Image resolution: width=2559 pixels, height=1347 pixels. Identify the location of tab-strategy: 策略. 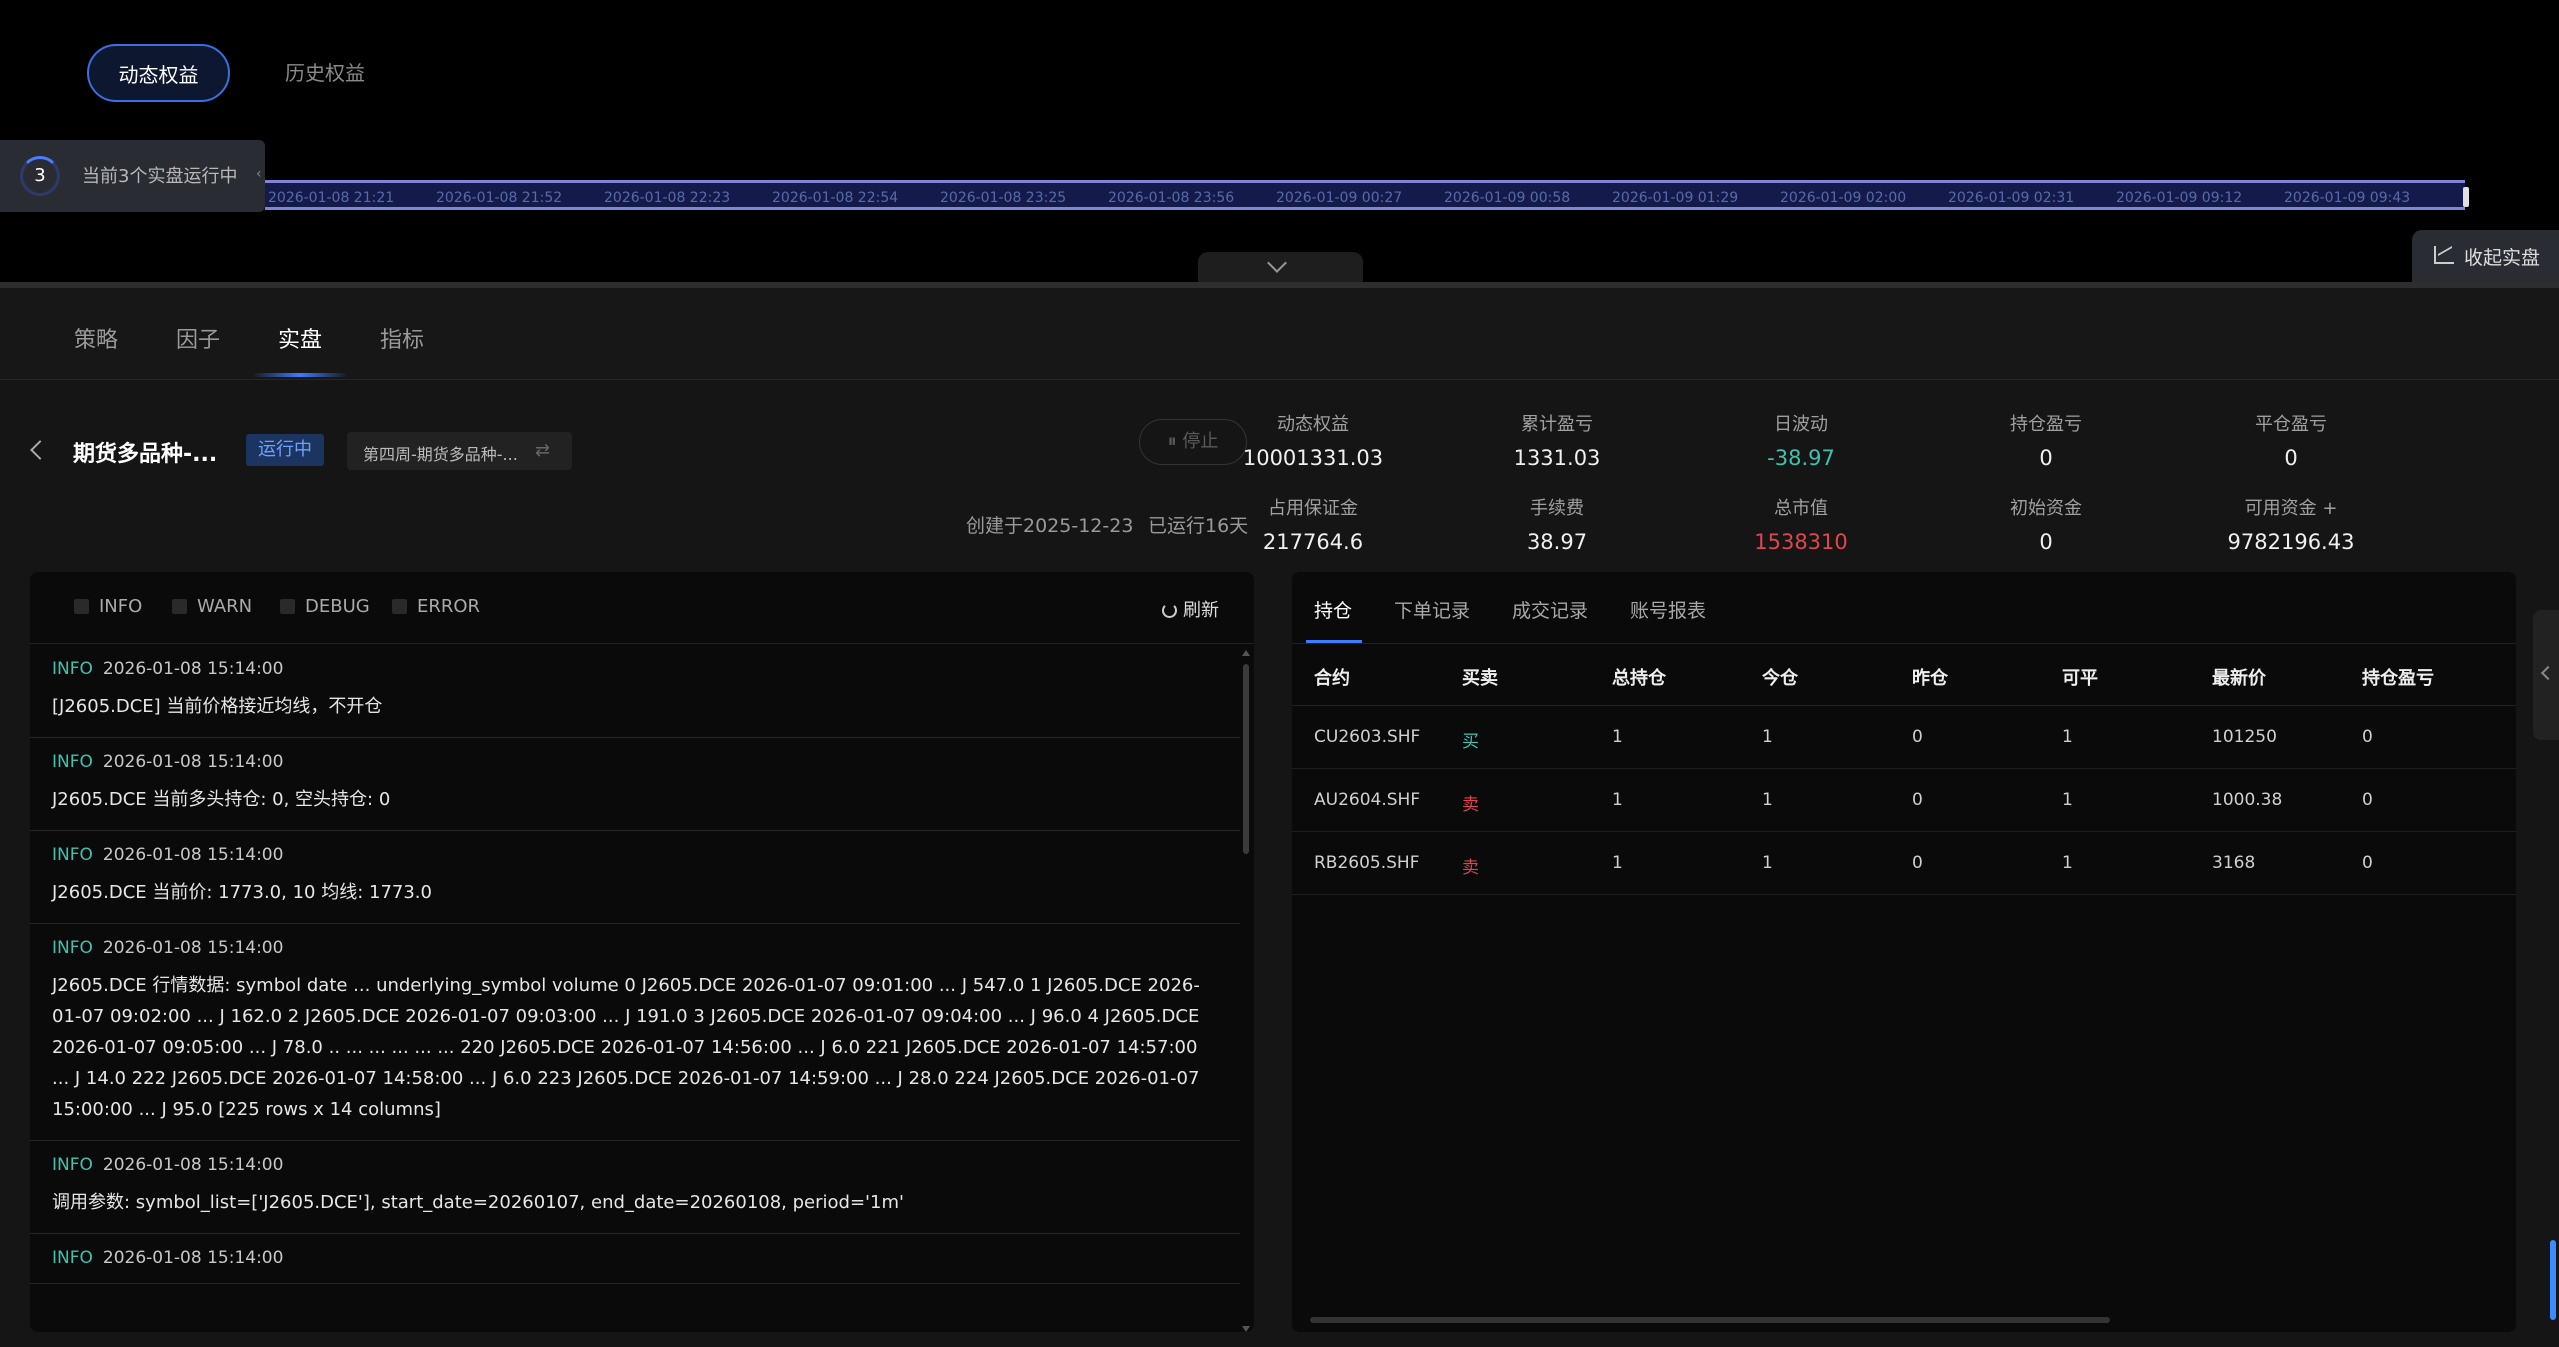
(96, 338).